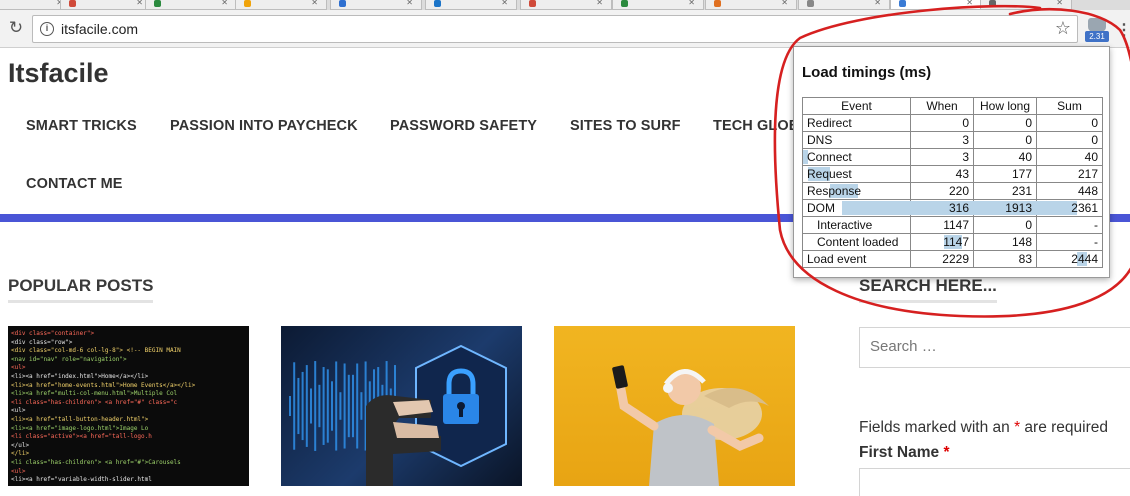 This screenshot has height=496, width=1130. I want to click on event-cell: Load event, so click(856, 259).